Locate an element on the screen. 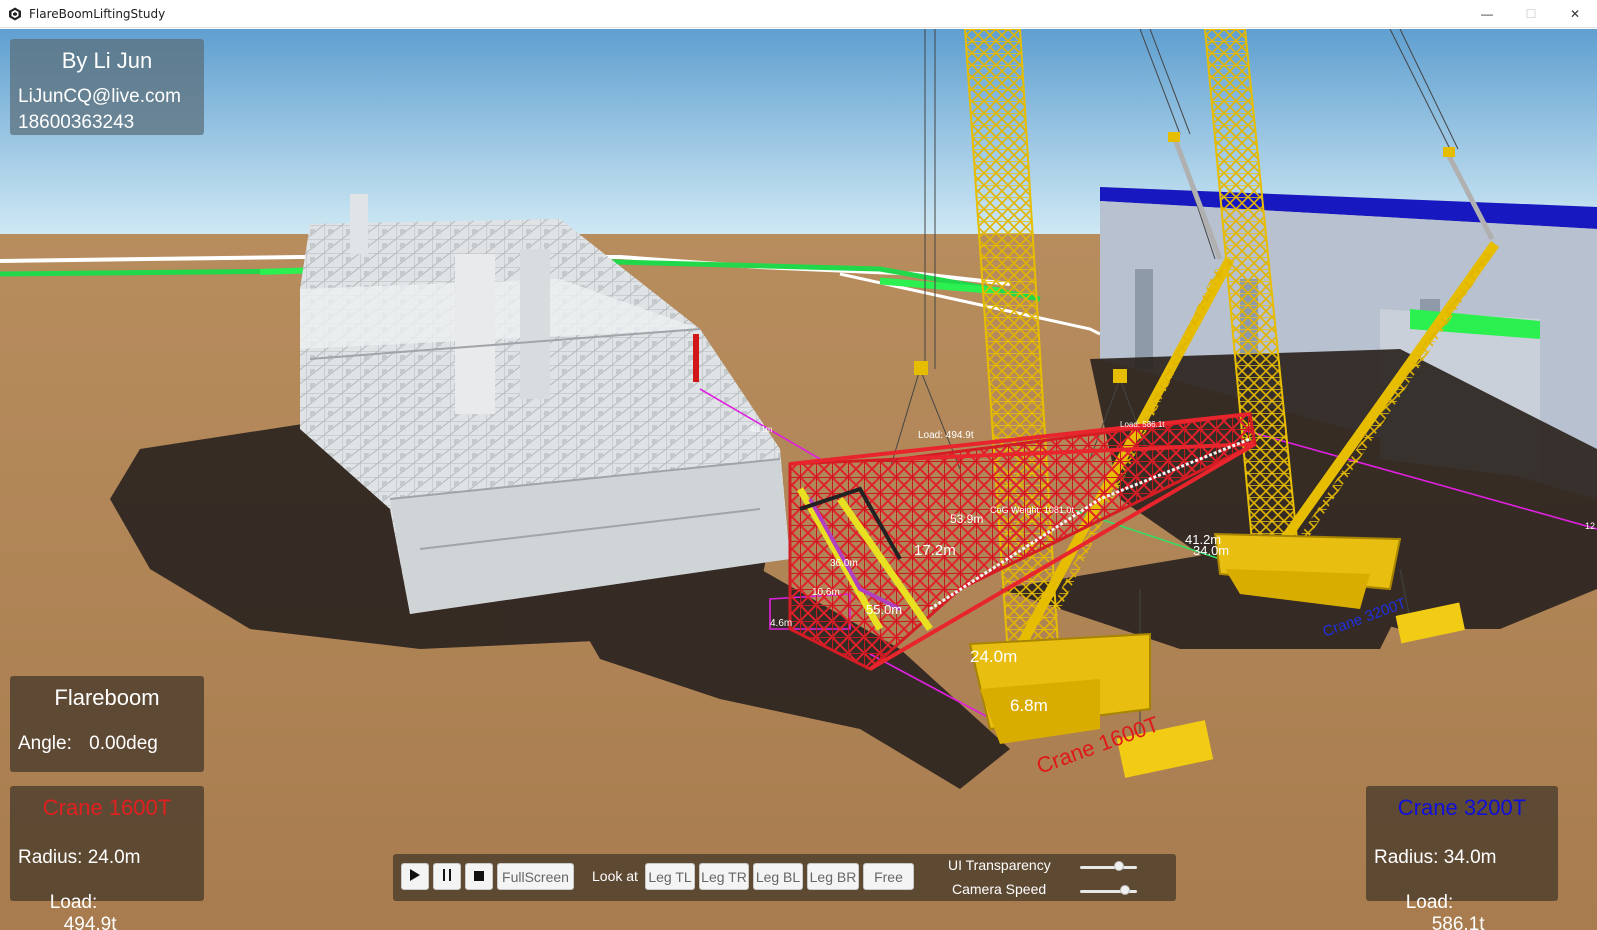 This screenshot has width=1597, height=930. minimize-button: — is located at coordinates (1487, 14).